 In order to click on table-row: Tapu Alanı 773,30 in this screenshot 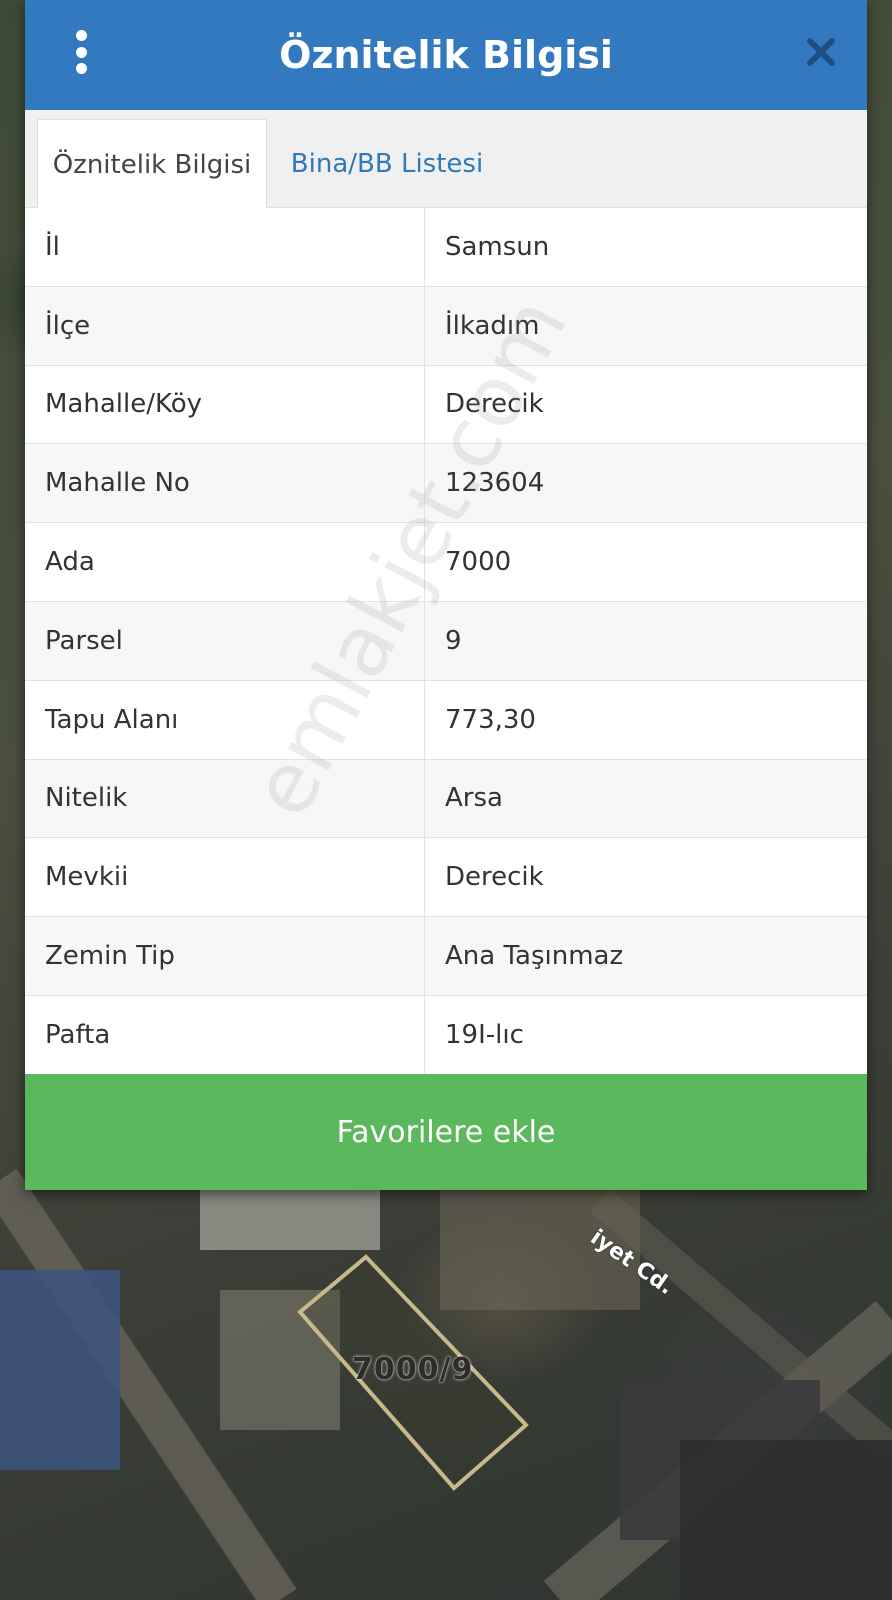, I will do `click(446, 720)`.